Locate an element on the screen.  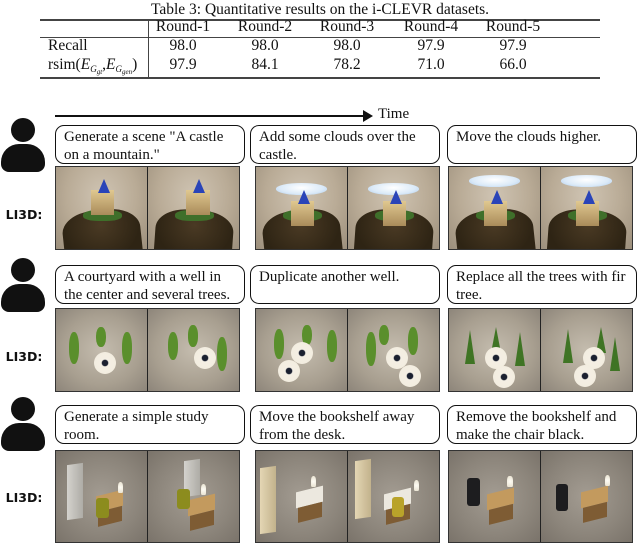
prompt-bubble: Move the clouds higher. is located at coordinates (542, 144).